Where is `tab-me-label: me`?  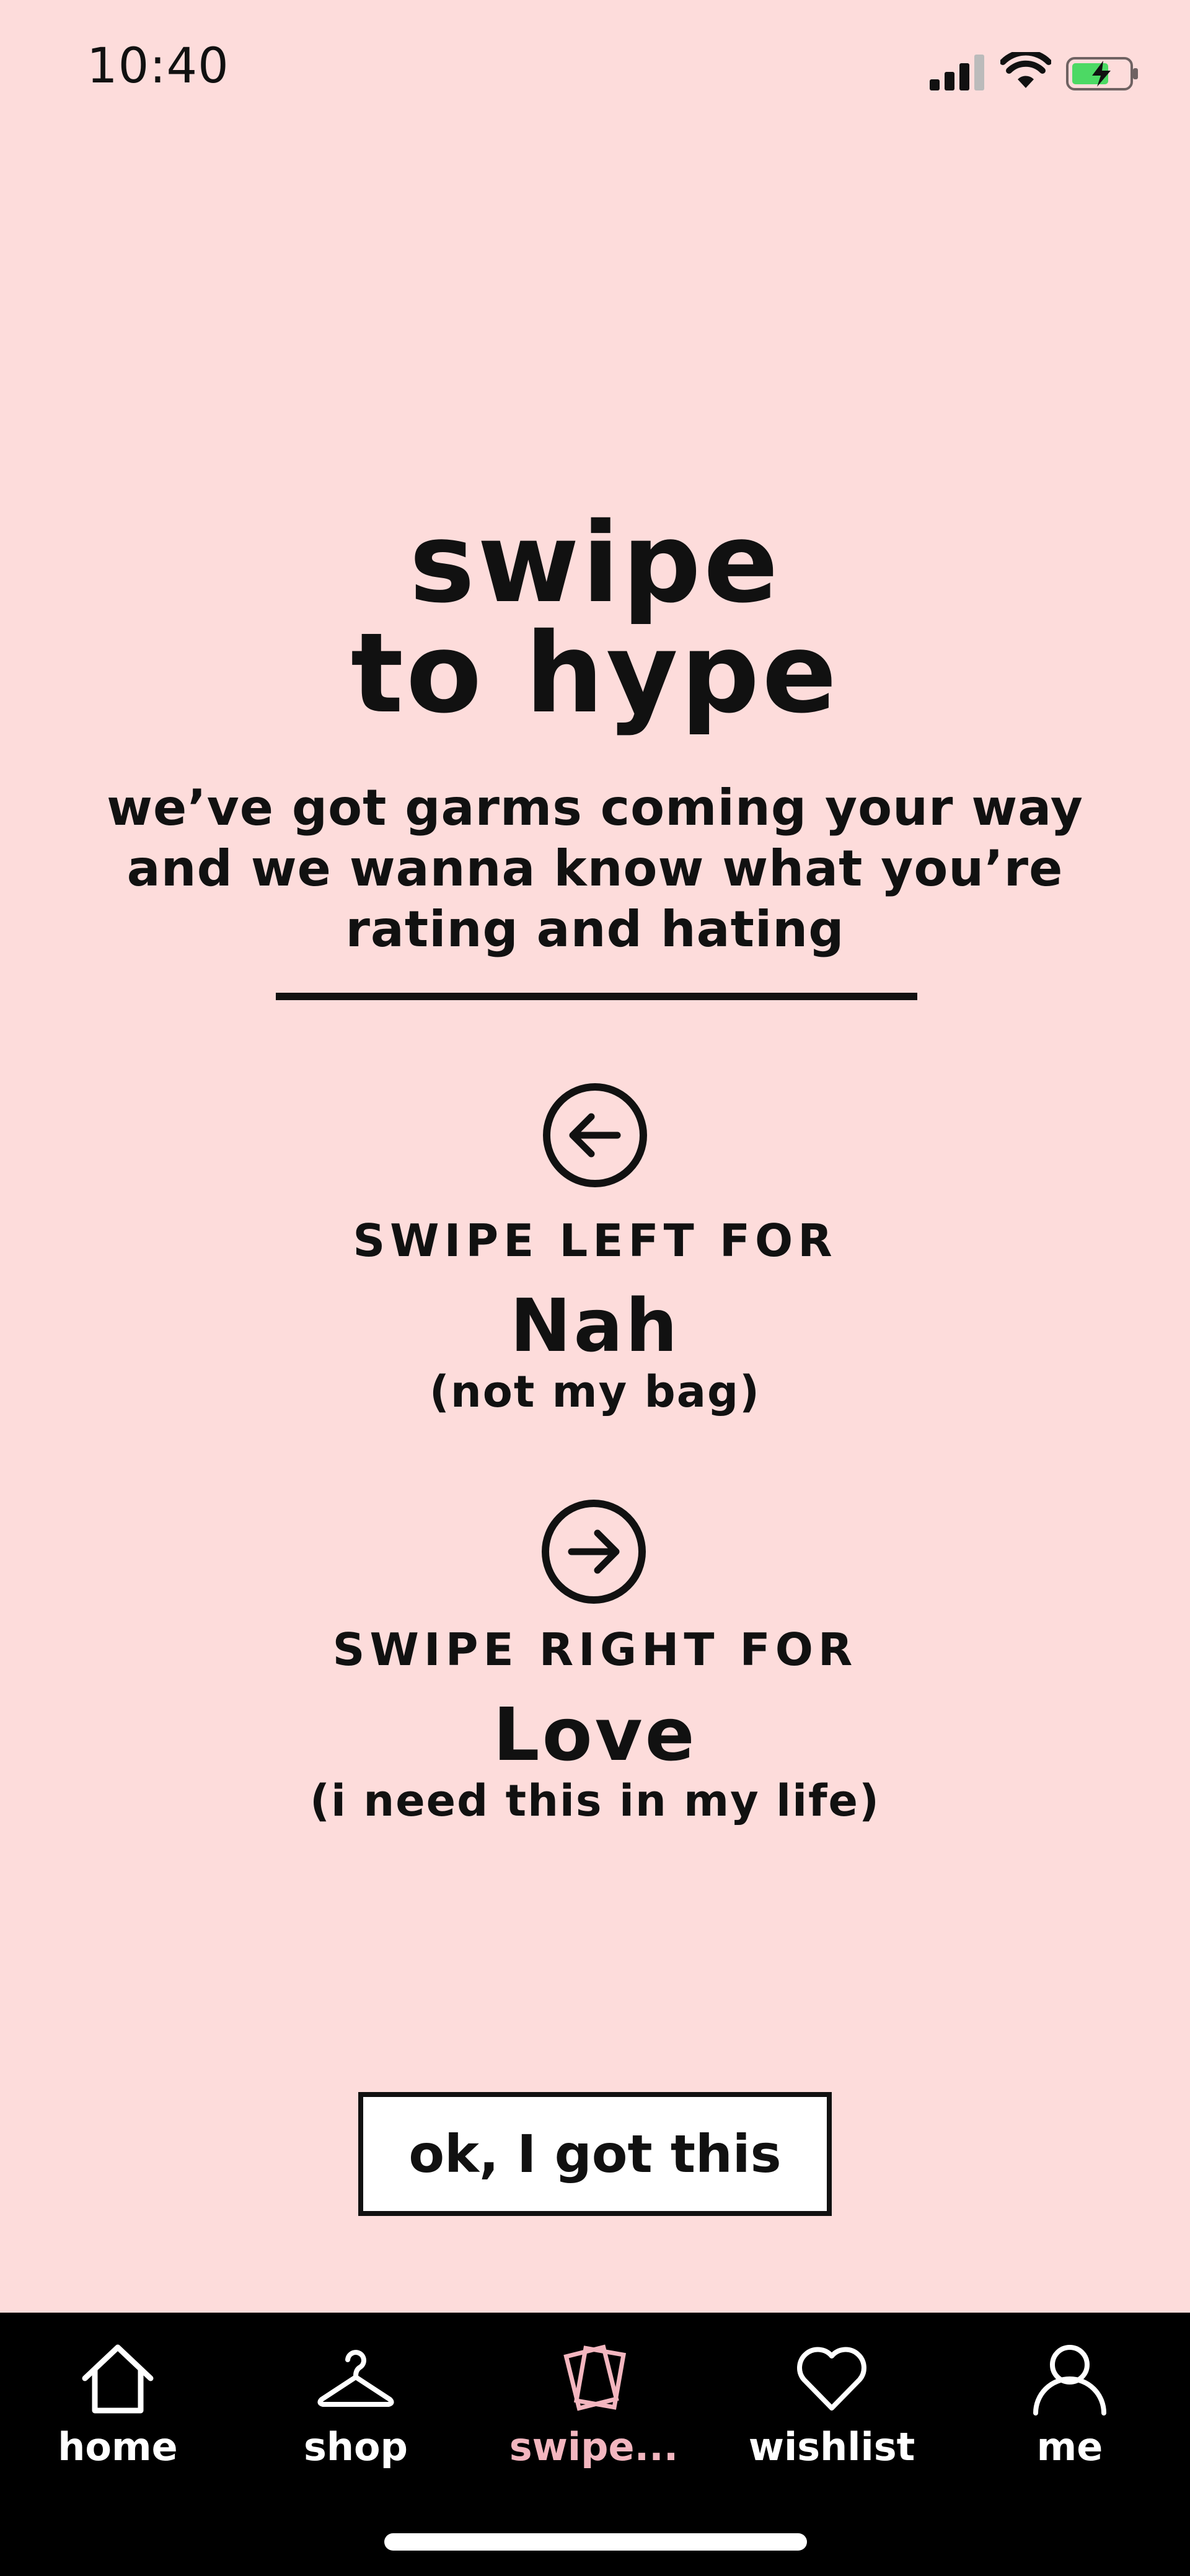
tab-me-label: me is located at coordinates (1069, 2447).